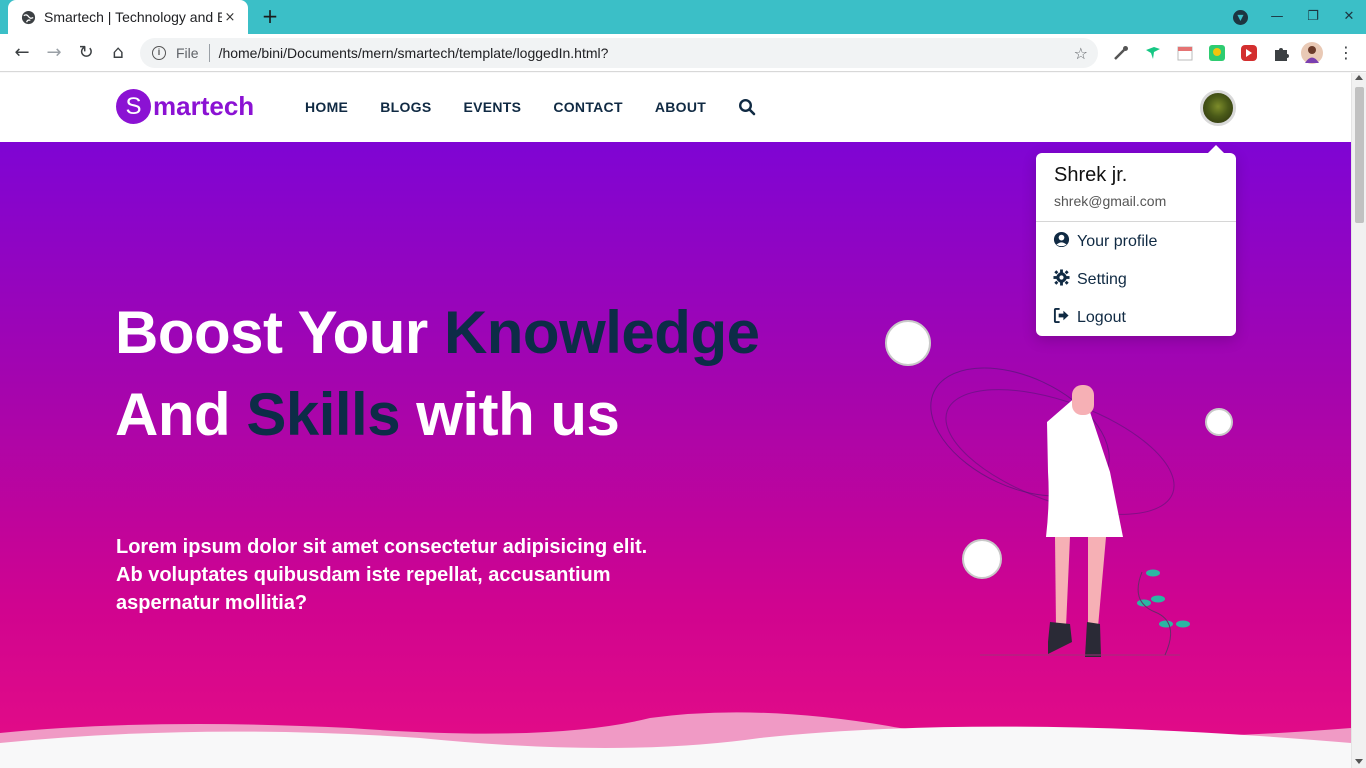 Image resolution: width=1366 pixels, height=768 pixels. I want to click on browser-tab: Smartech | Technology and Education ×, so click(128, 17).